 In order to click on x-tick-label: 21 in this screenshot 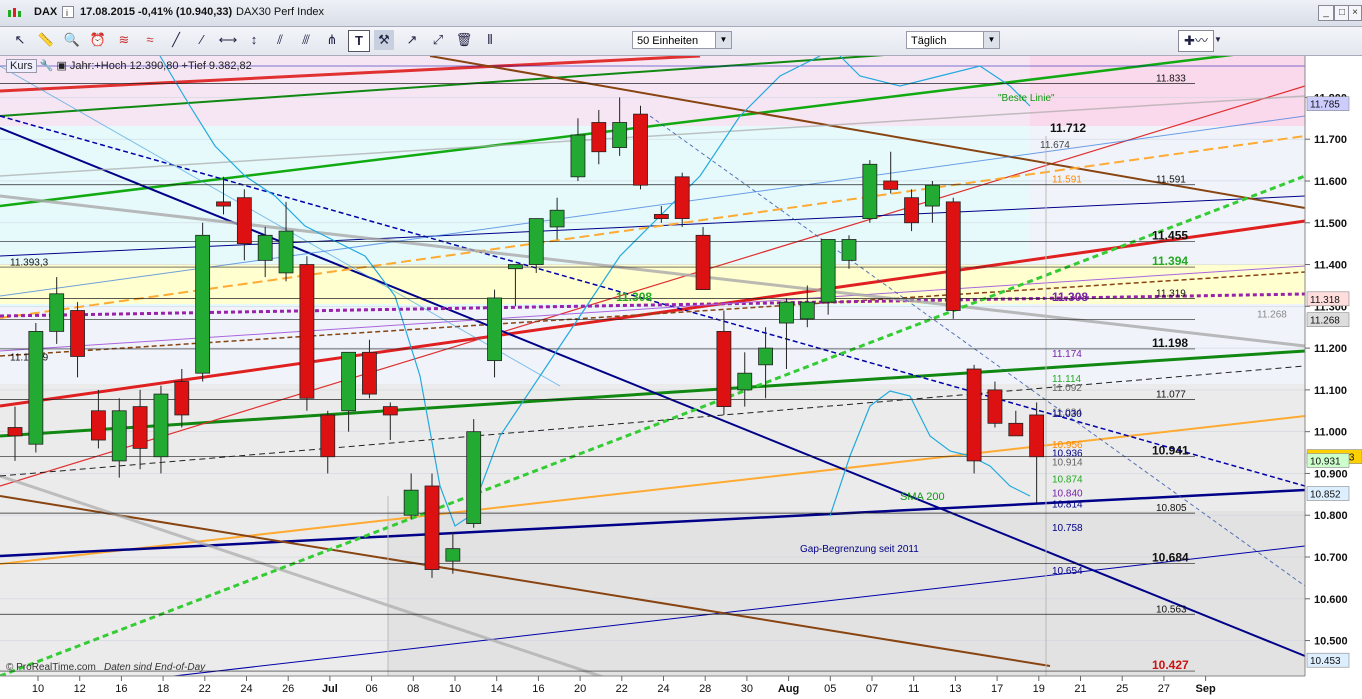, I will do `click(1080, 689)`.